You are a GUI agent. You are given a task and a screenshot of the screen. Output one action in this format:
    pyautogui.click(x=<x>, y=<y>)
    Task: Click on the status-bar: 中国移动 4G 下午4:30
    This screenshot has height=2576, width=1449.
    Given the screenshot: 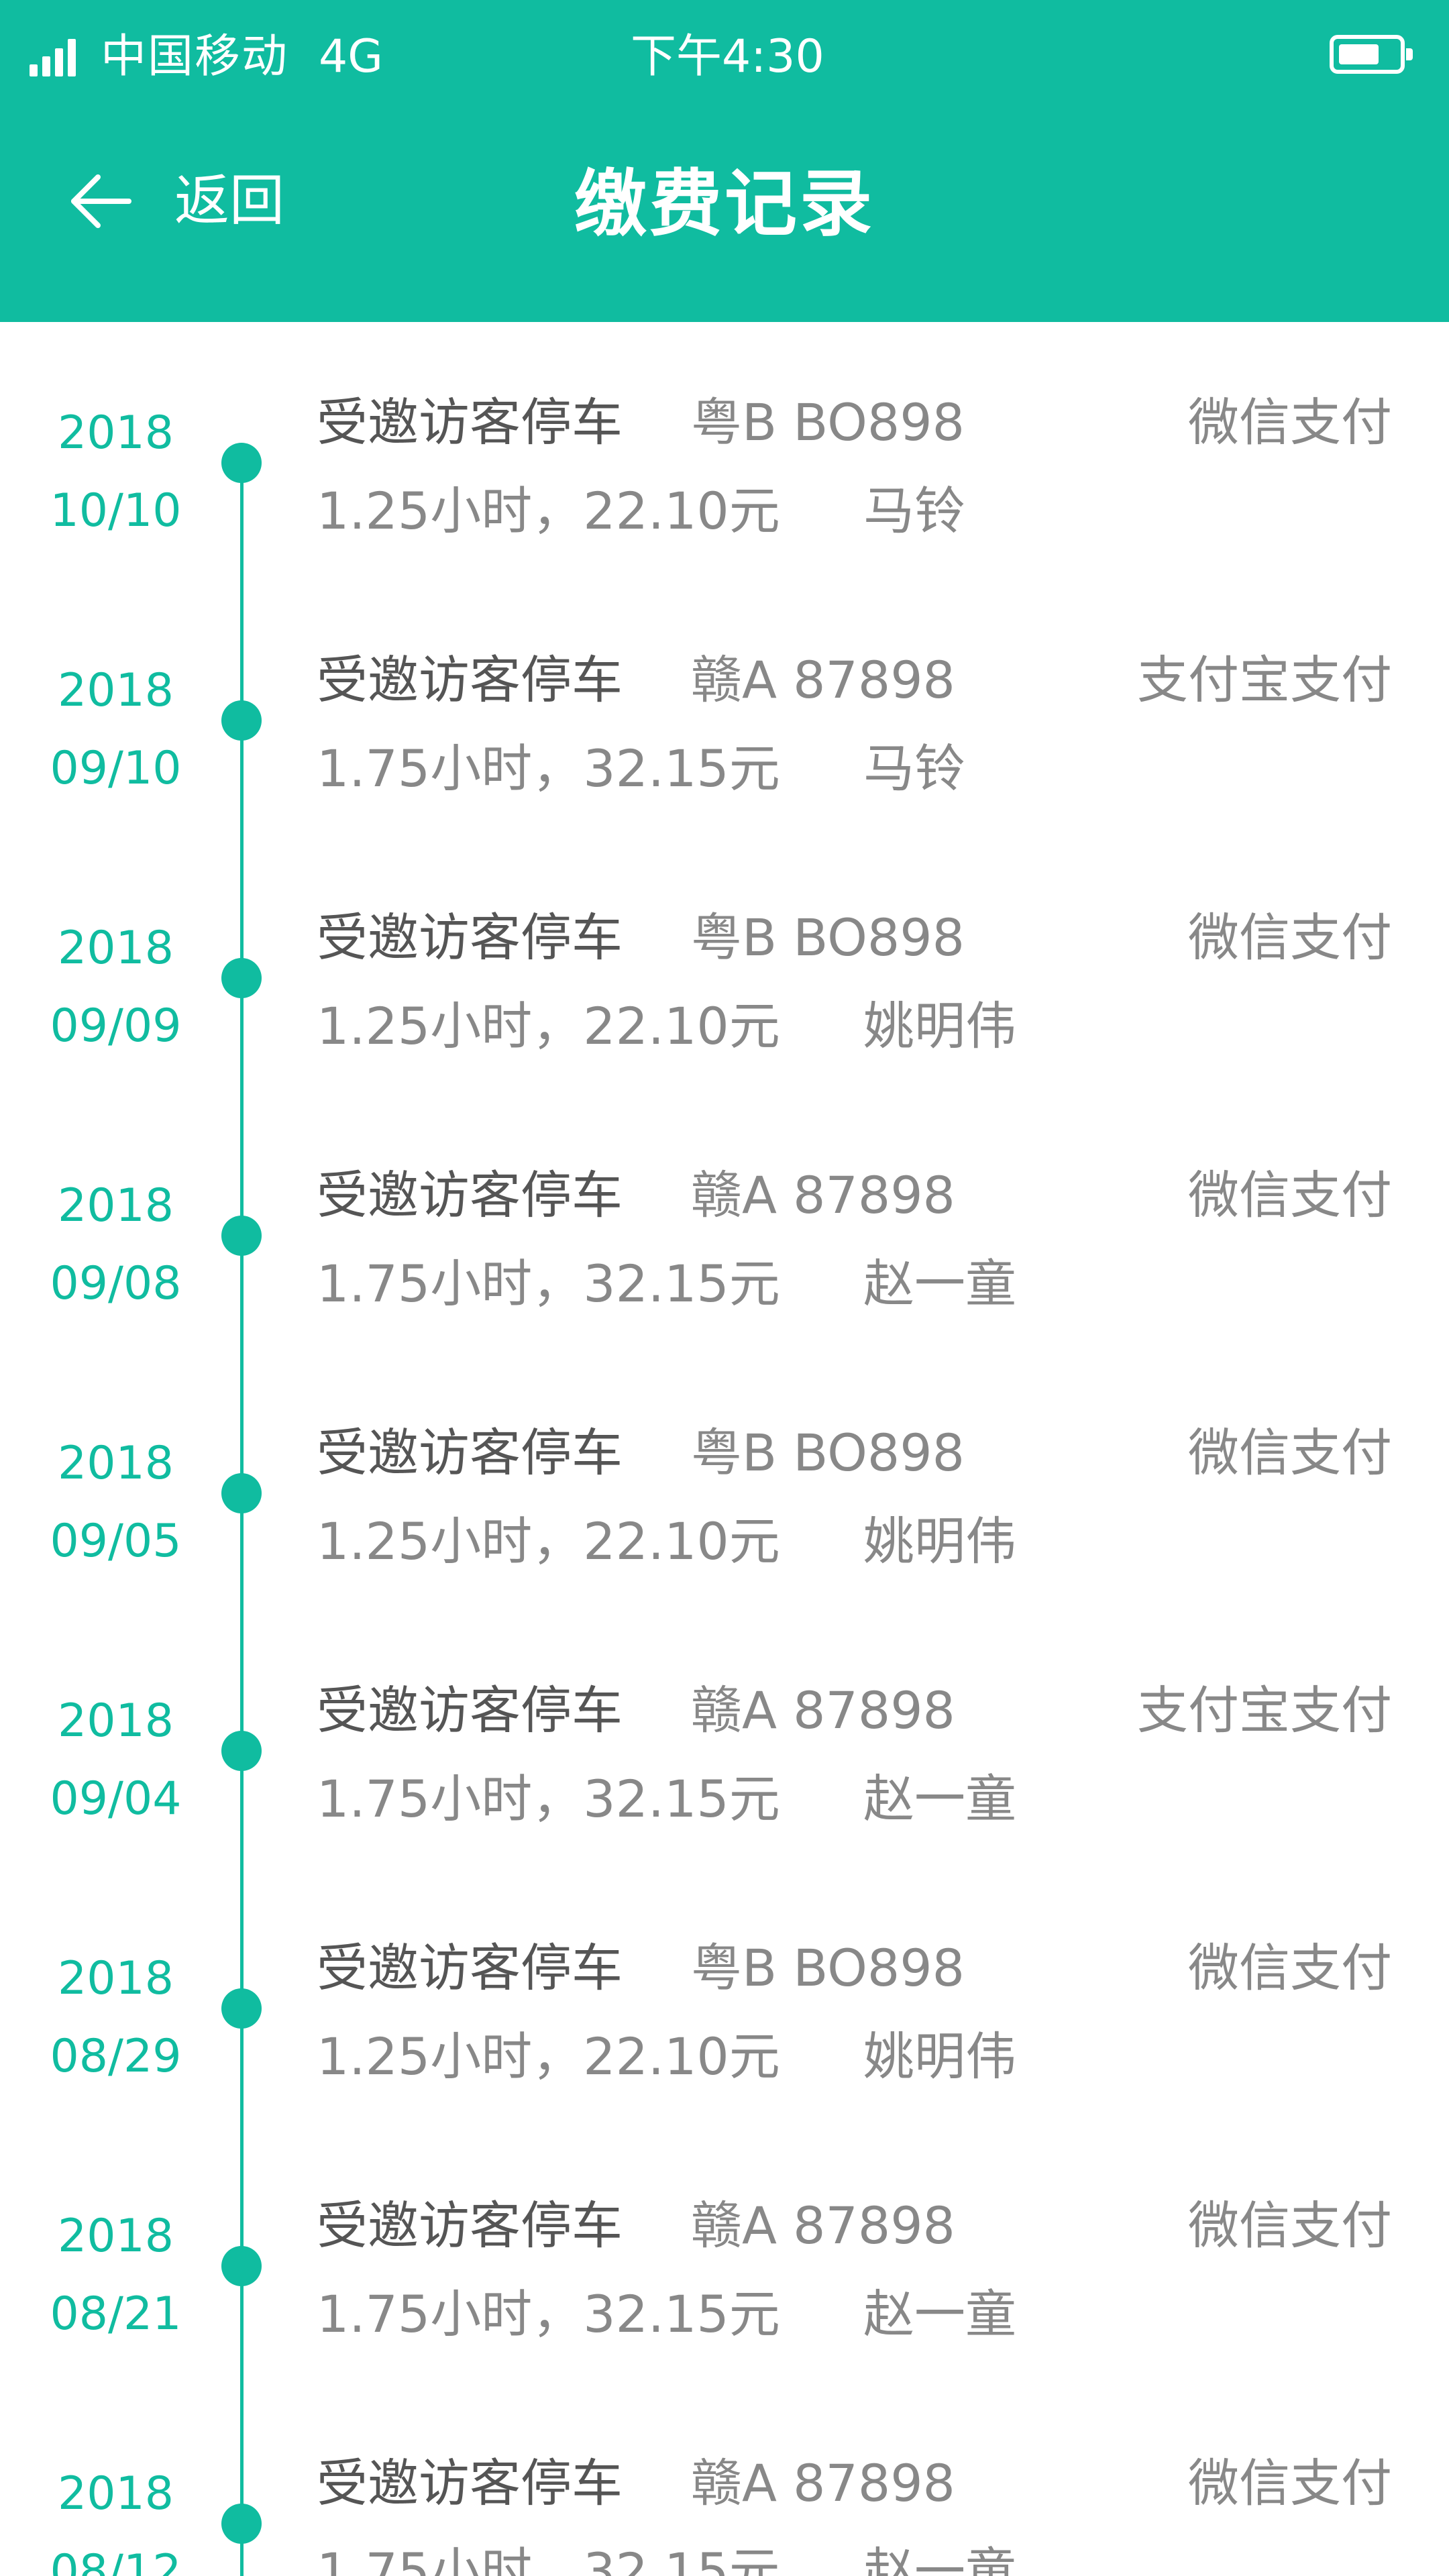 What is the action you would take?
    pyautogui.click(x=724, y=57)
    